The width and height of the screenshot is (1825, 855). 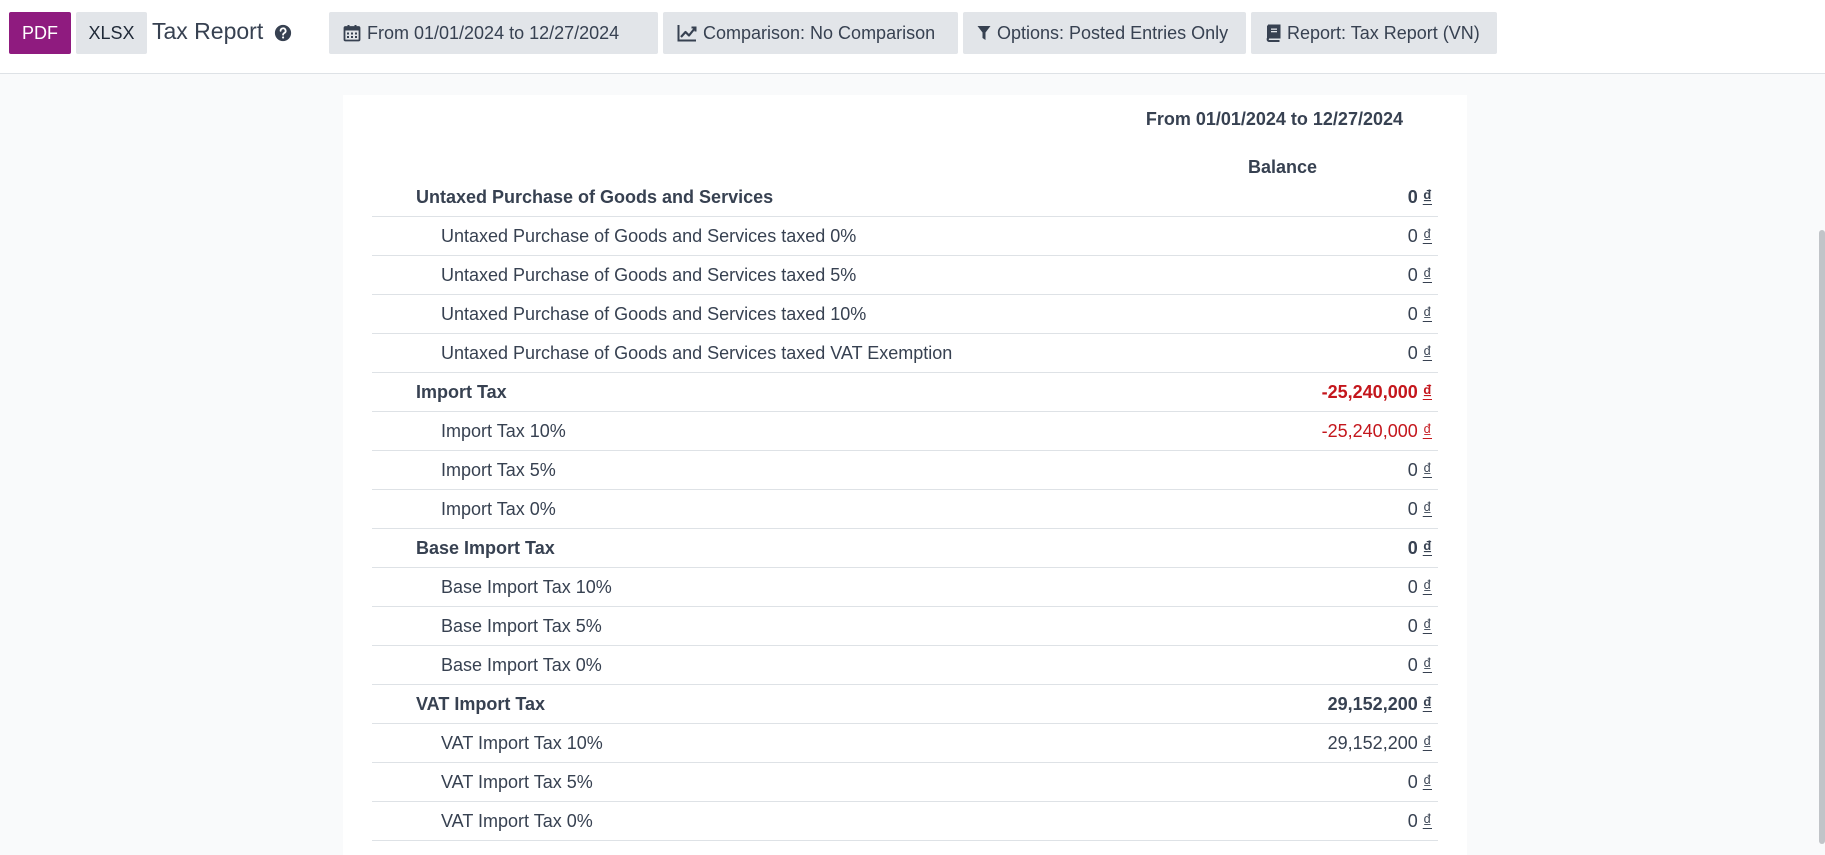 What do you see at coordinates (352, 33) in the screenshot?
I see `calendar-icon` at bounding box center [352, 33].